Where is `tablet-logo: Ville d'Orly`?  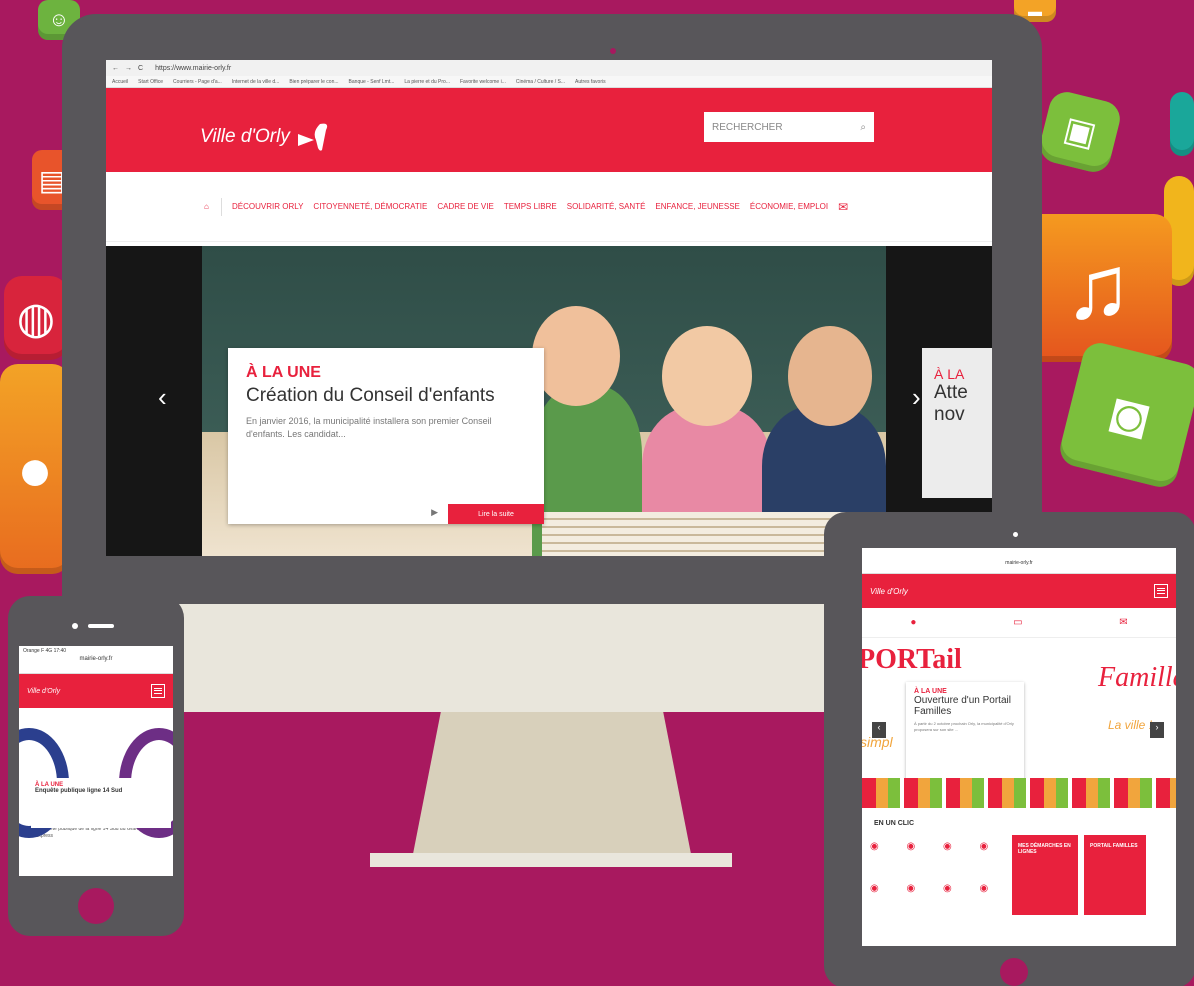 tablet-logo: Ville d'Orly is located at coordinates (889, 591).